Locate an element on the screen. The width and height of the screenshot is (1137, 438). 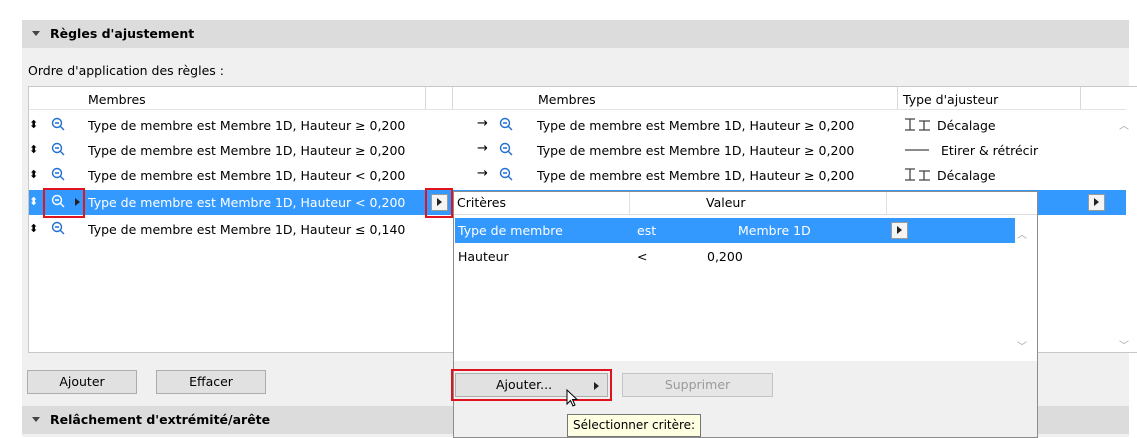
column-header-adjuster-type: Type d'ajusteur is located at coordinates (950, 99).